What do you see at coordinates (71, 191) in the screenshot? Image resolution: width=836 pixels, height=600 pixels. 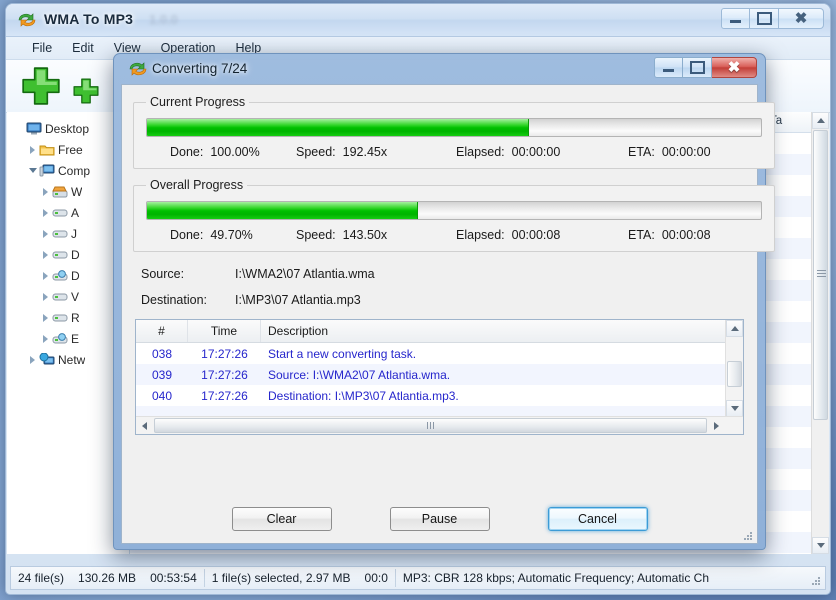 I see `tree-item-drive-w: W` at bounding box center [71, 191].